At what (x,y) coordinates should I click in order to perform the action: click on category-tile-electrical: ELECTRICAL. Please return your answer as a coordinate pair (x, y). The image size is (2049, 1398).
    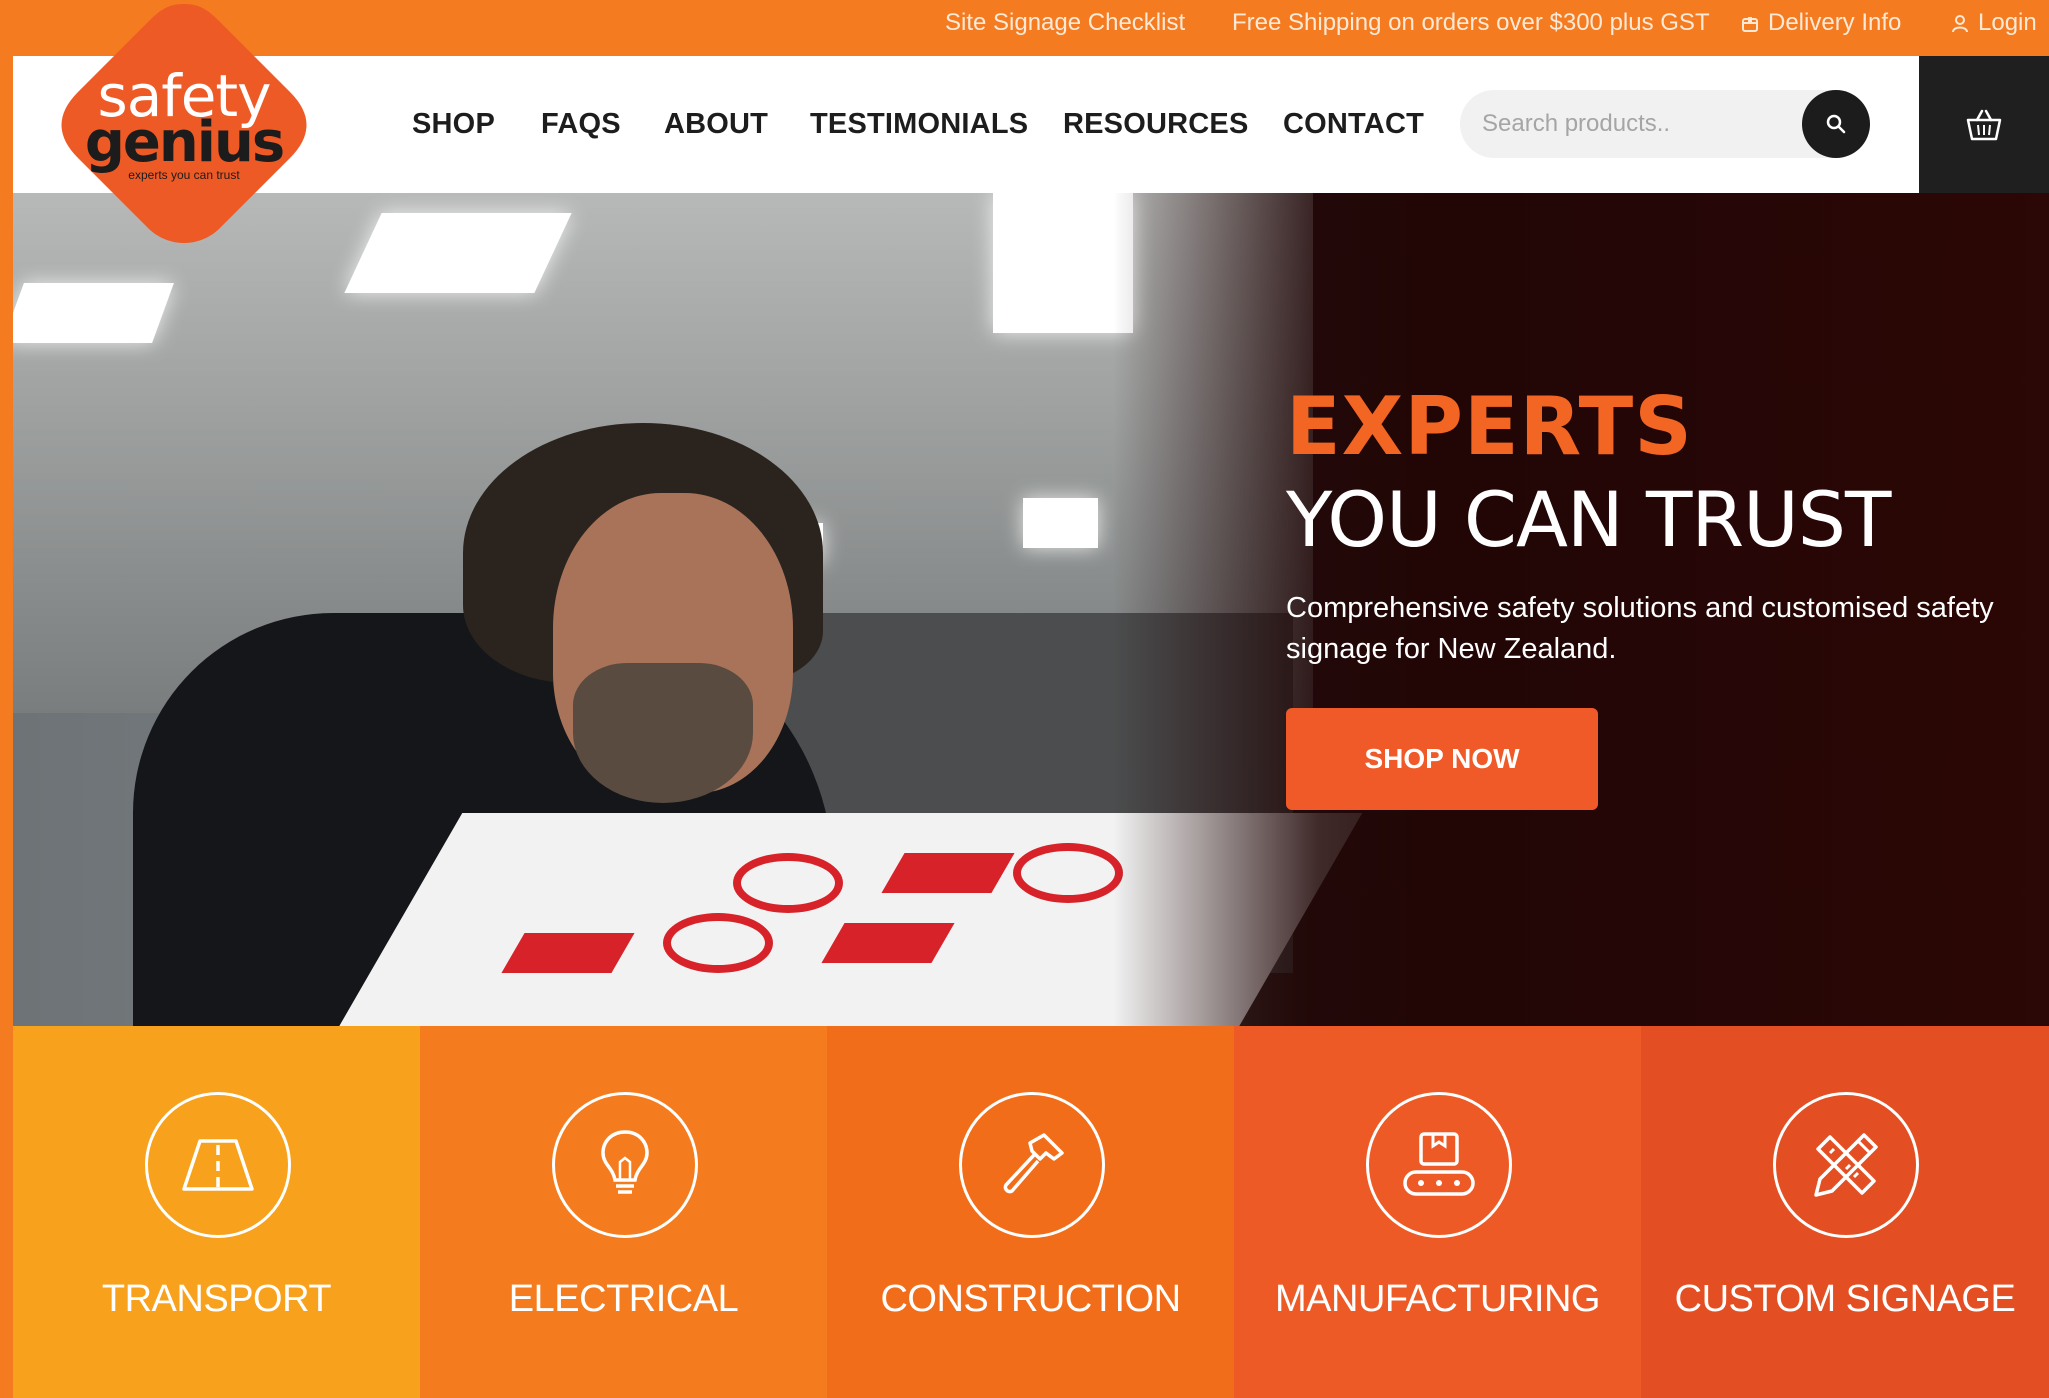
    Looking at the image, I should click on (623, 1212).